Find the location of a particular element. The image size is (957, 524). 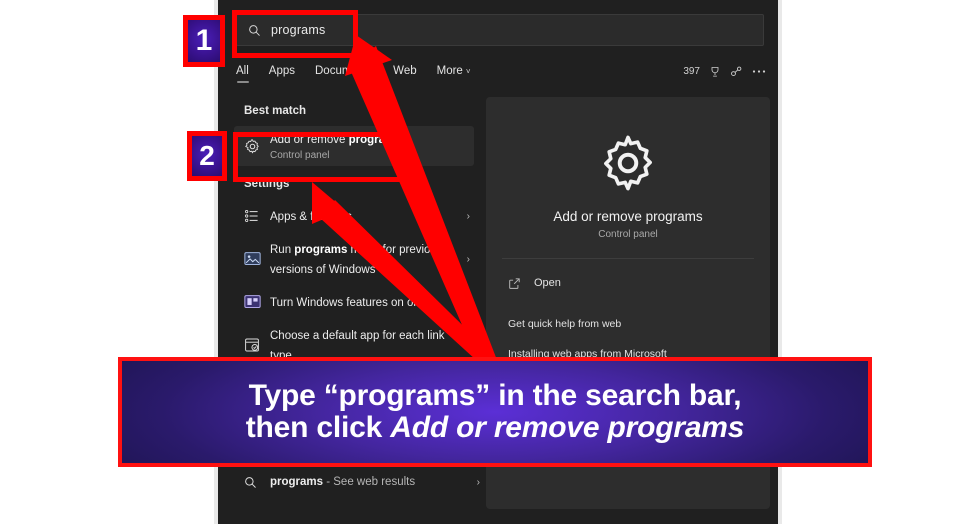

best-match-heading: Best match is located at coordinates (275, 111).